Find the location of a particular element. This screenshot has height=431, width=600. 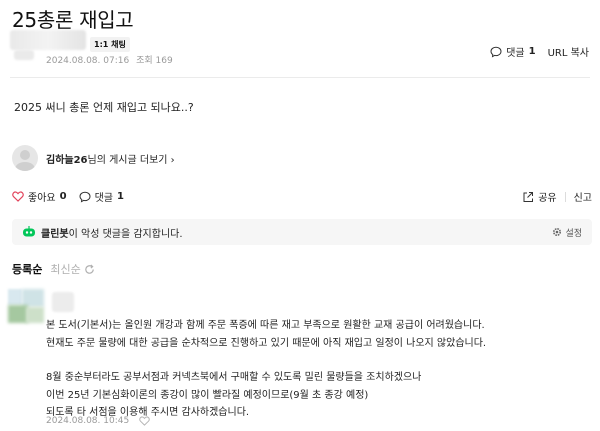

post-actions: 좋아요 0 댓글 1 공유 신고 is located at coordinates (302, 196).